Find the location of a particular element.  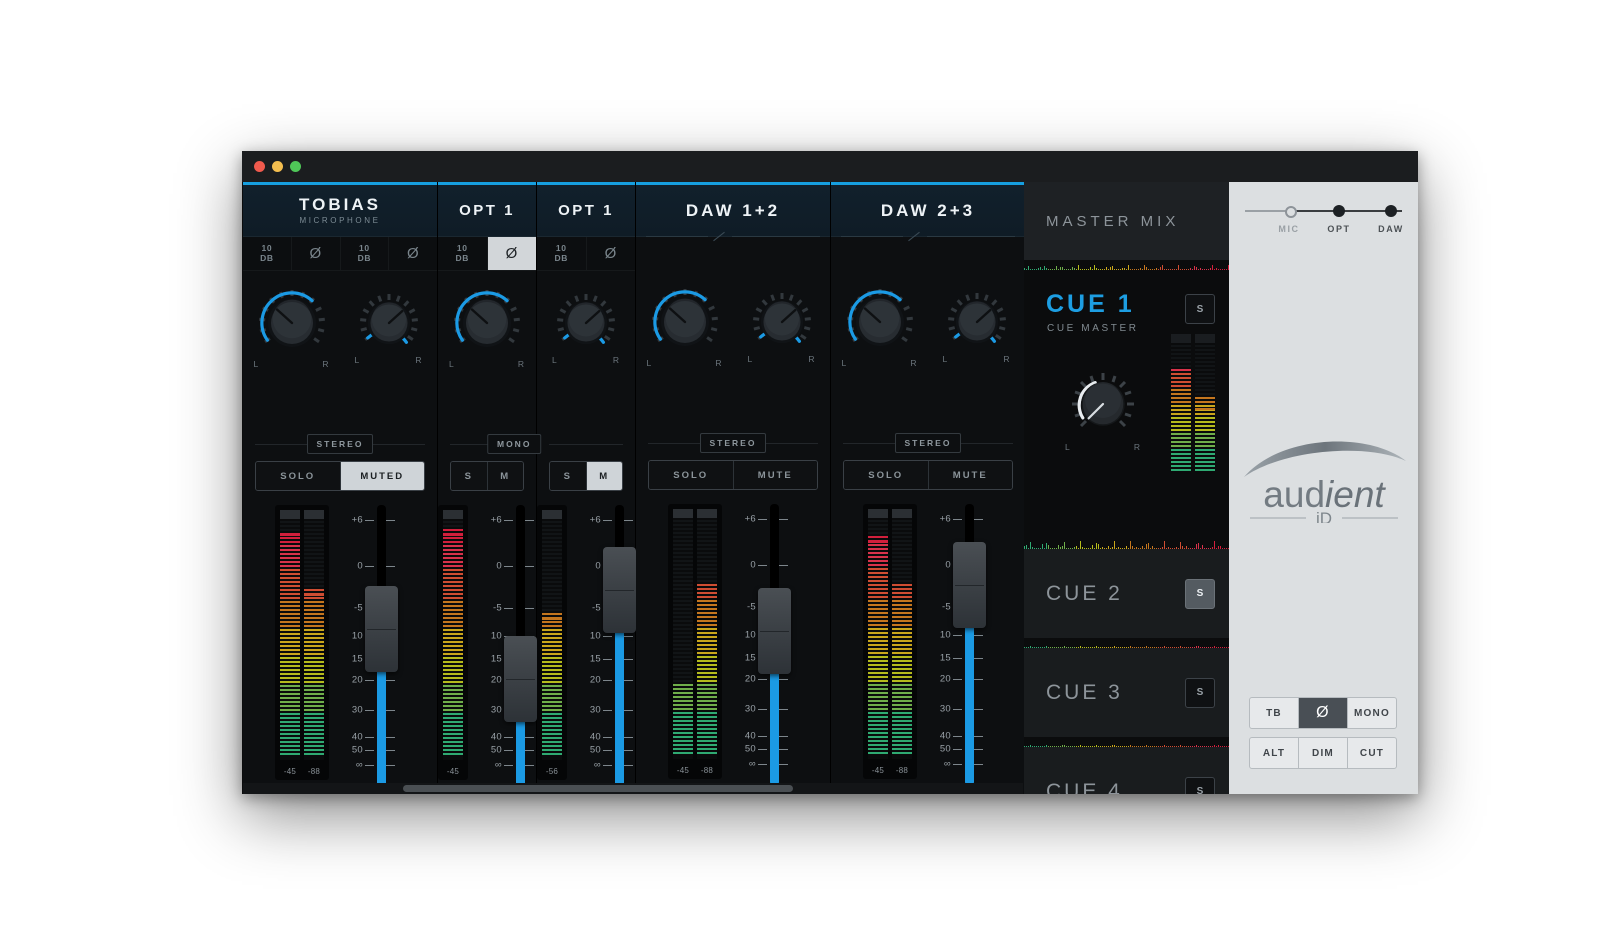

meter-fader-area: -45 -88 +6 0 -5 10 15 20 30 40 50 ∞ is located at coordinates (340, 643).